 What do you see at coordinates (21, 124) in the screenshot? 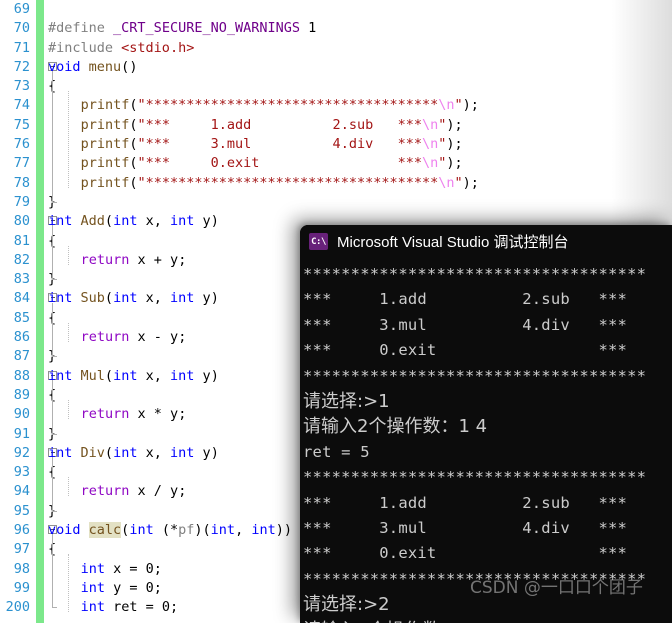
I see `line-number: 75` at bounding box center [21, 124].